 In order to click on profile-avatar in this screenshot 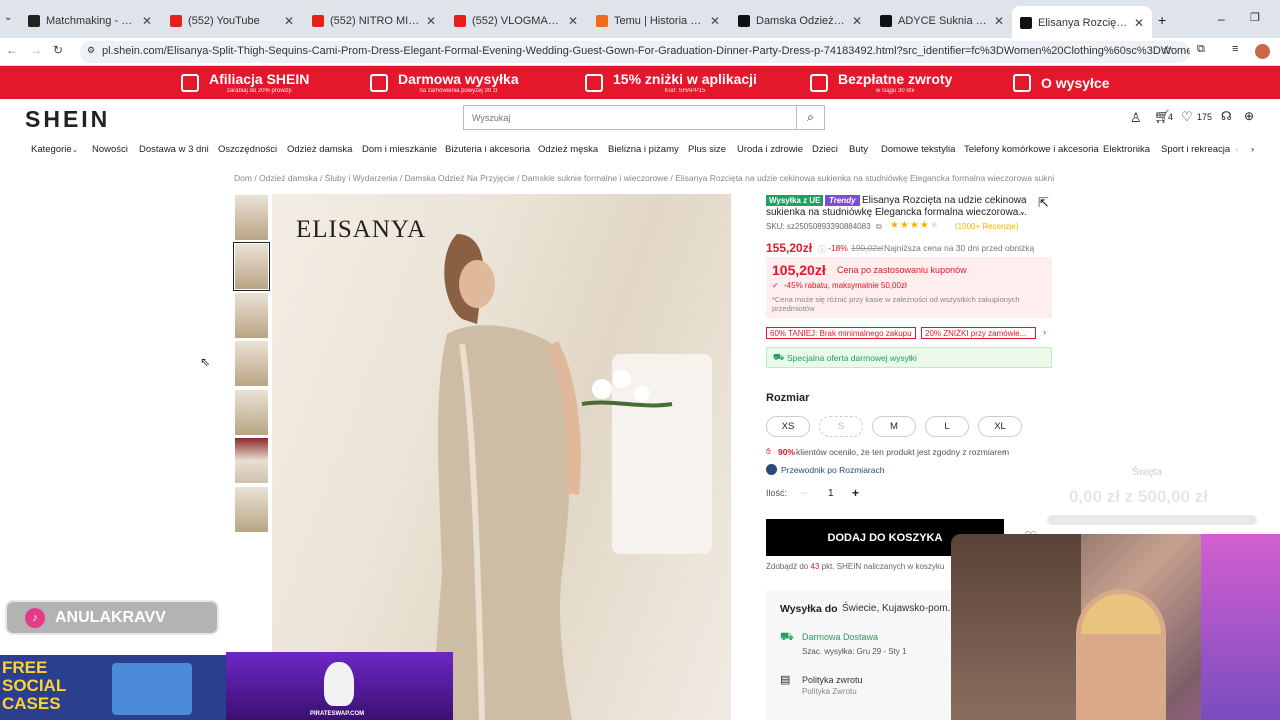, I will do `click(1262, 51)`.